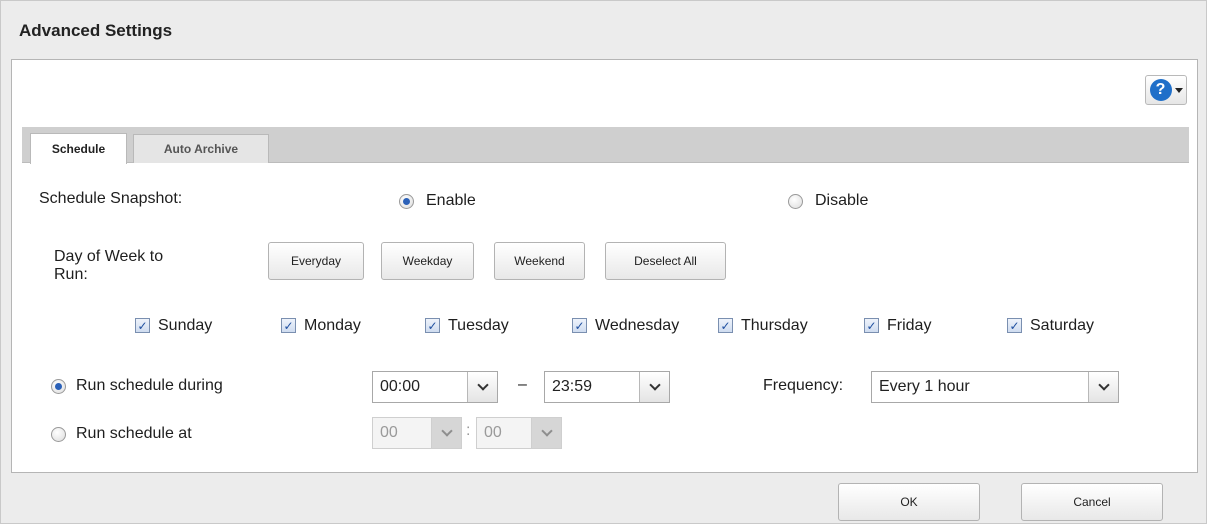  Describe the element at coordinates (58, 434) in the screenshot. I see `run-at-radio` at that location.